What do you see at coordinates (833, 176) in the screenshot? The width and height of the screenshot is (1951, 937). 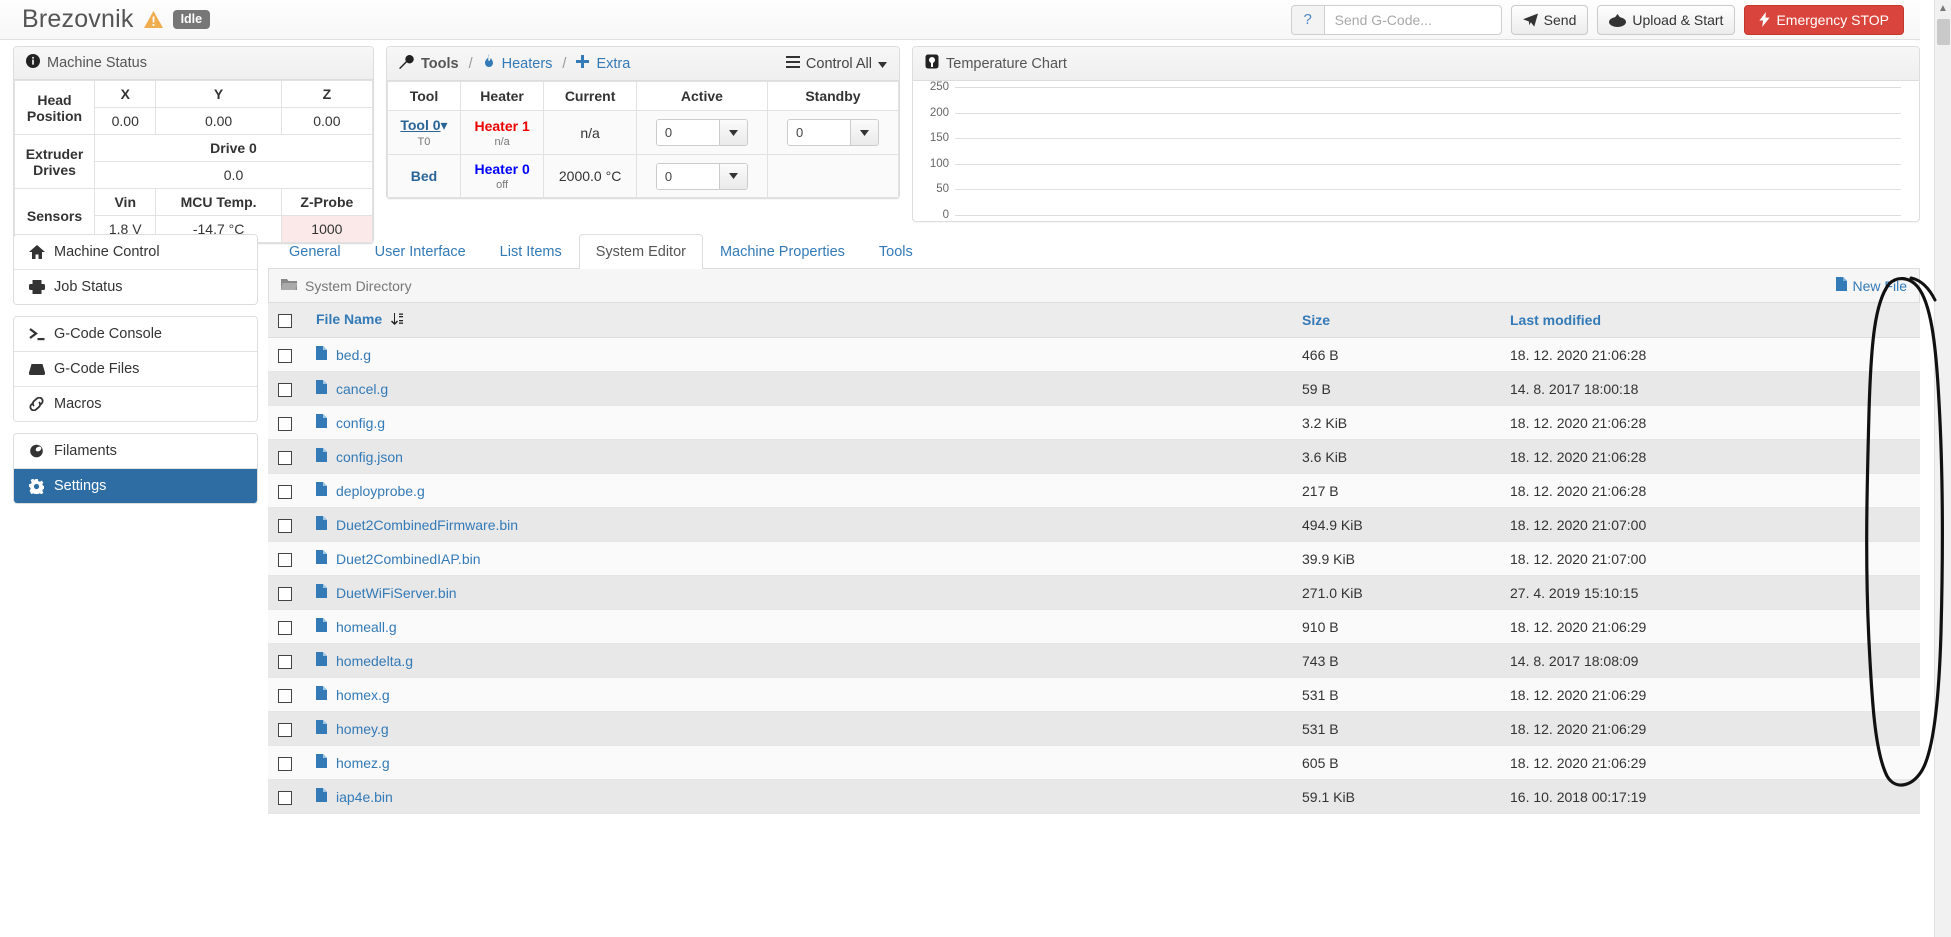 I see `standby-temp-cell-bed` at bounding box center [833, 176].